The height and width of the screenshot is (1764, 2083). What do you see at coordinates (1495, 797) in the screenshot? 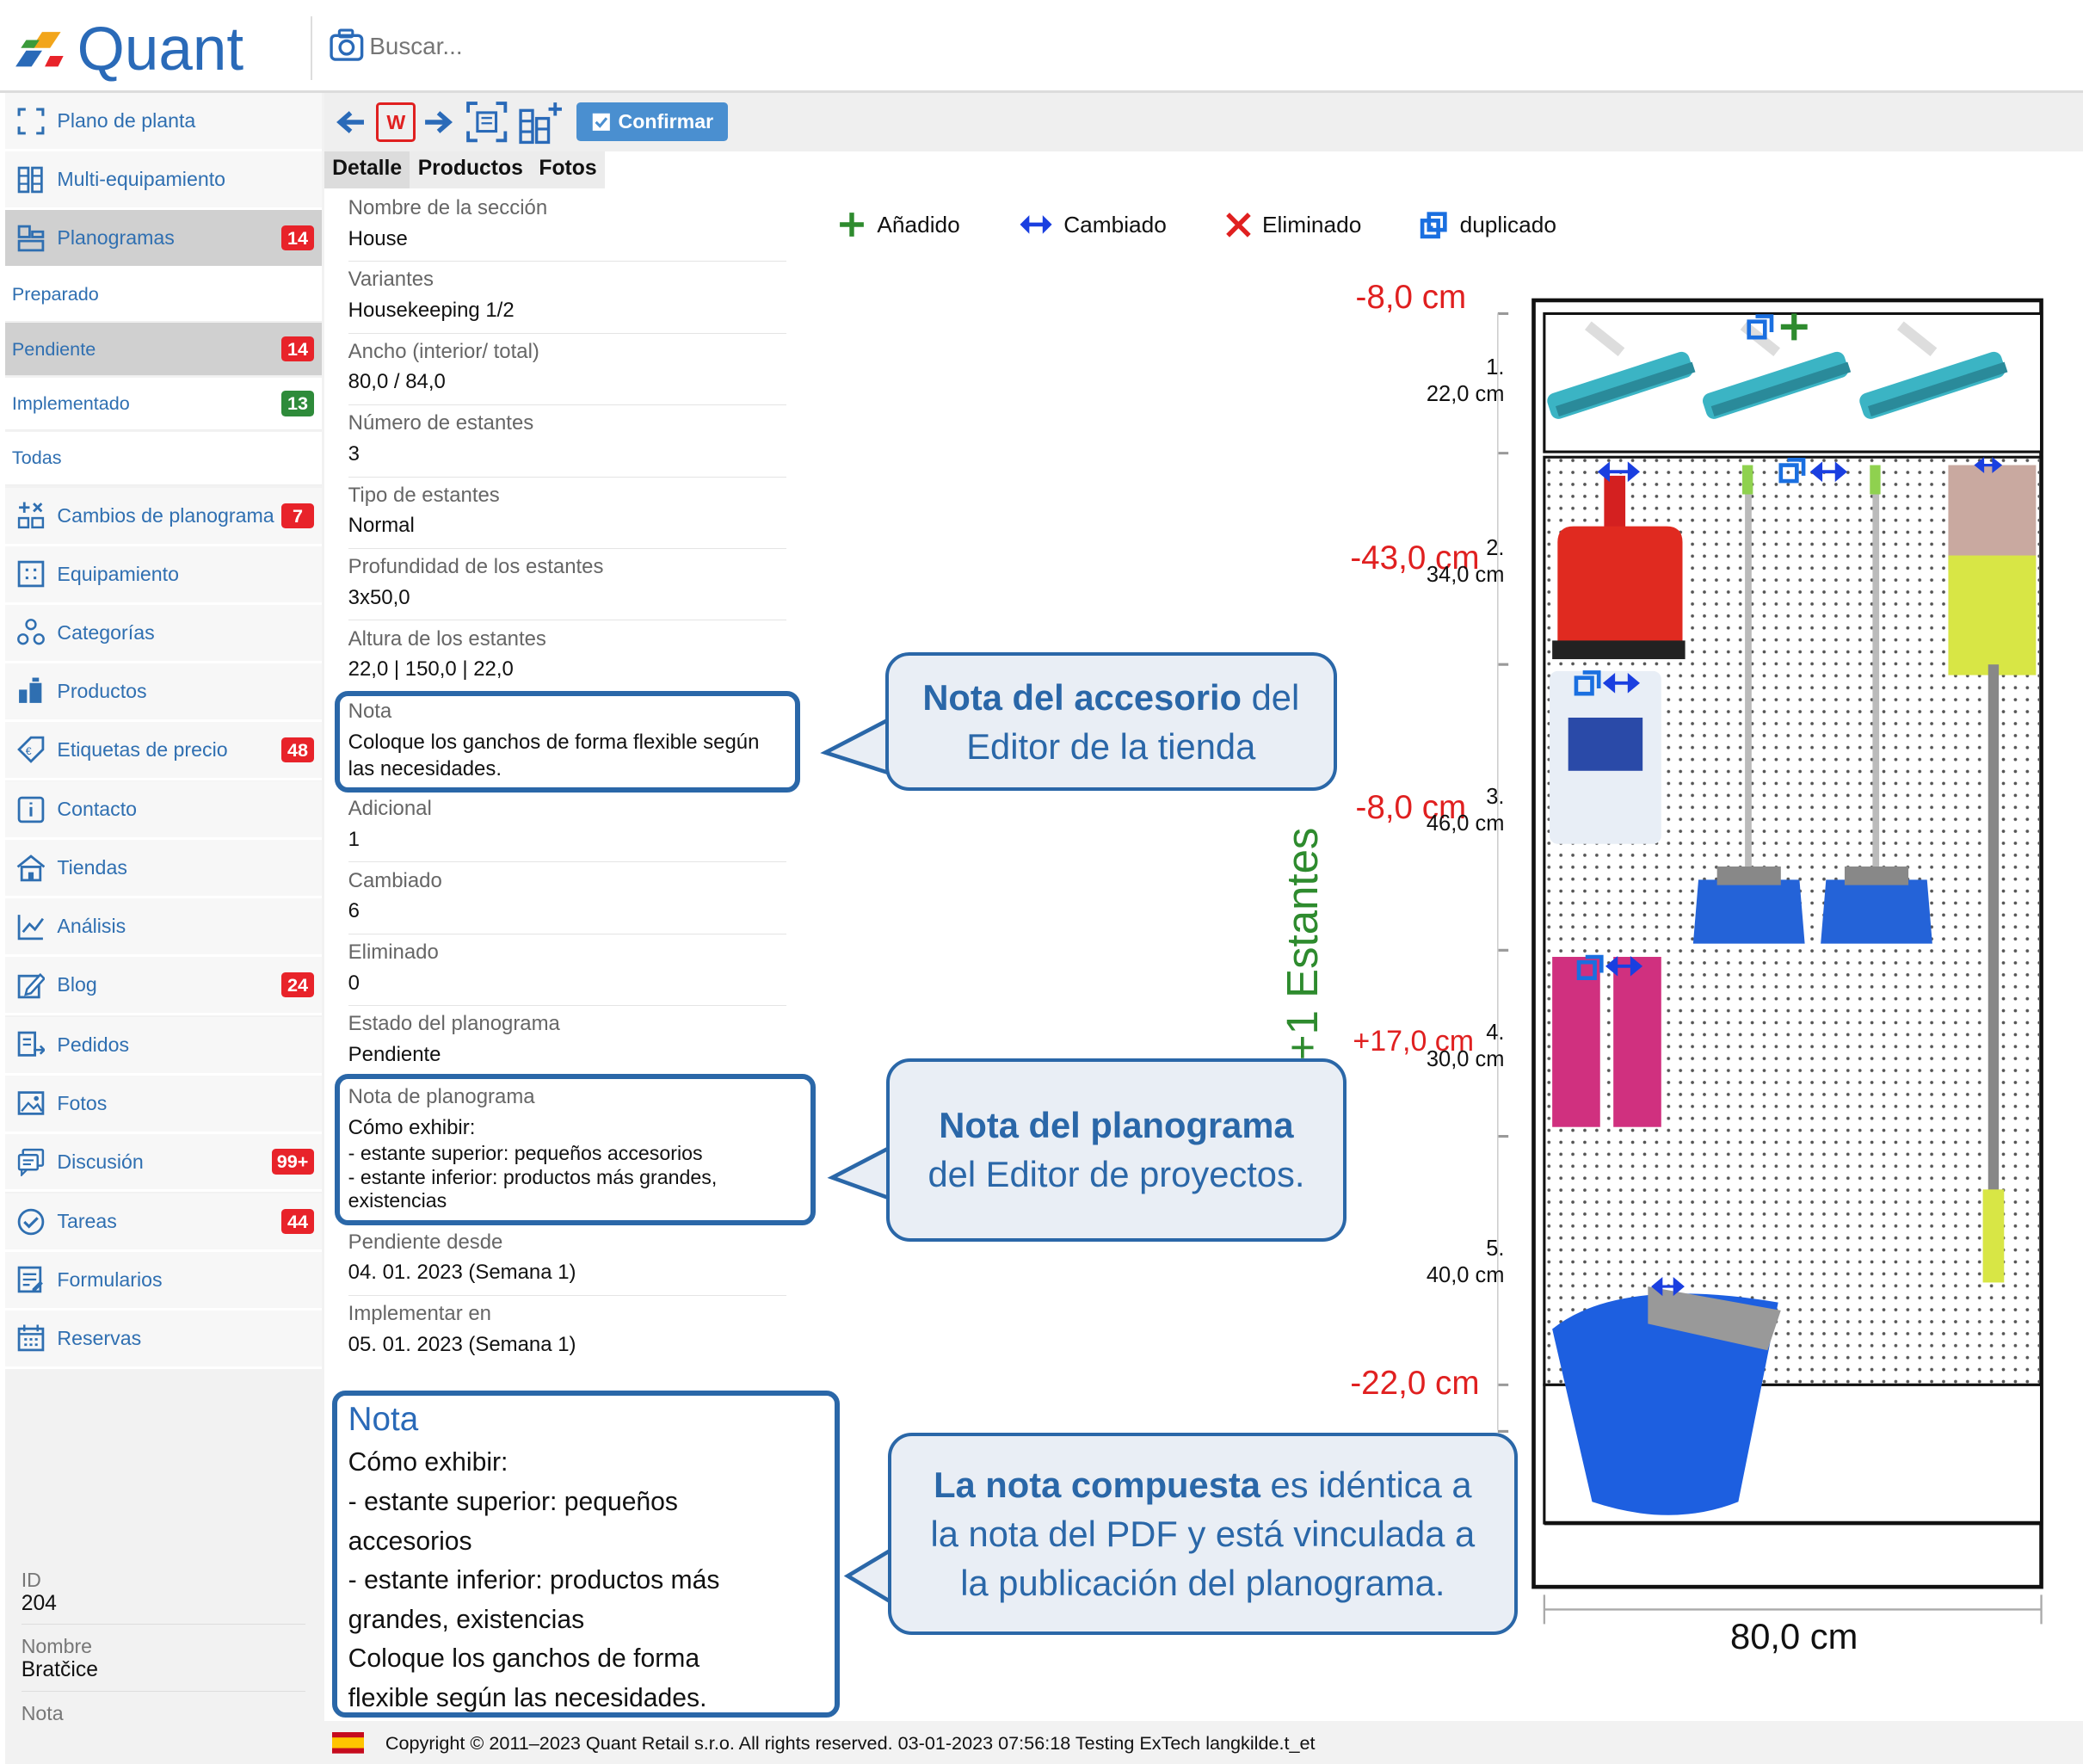
I see `shelf-number: 3.` at bounding box center [1495, 797].